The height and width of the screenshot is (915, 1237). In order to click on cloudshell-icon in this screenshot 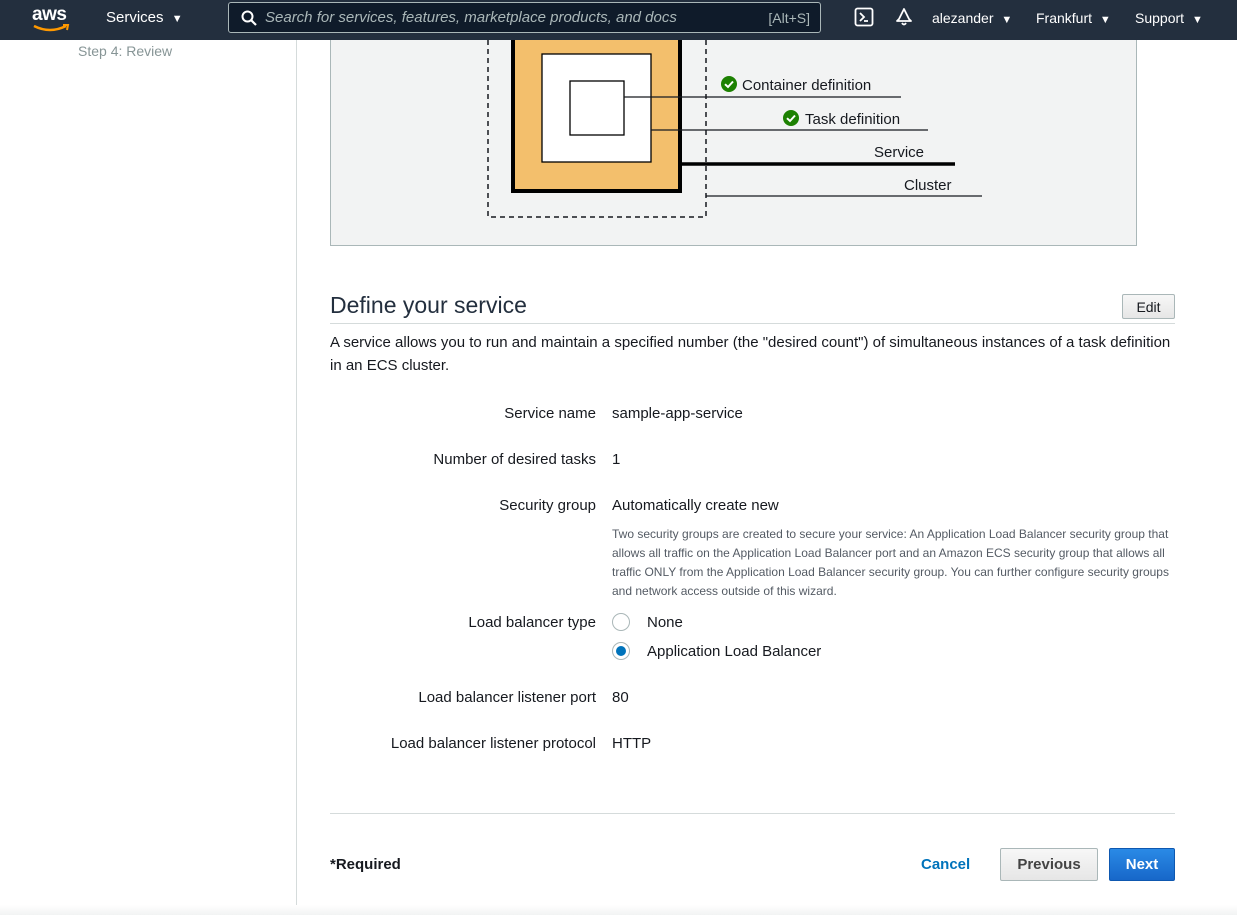, I will do `click(864, 17)`.